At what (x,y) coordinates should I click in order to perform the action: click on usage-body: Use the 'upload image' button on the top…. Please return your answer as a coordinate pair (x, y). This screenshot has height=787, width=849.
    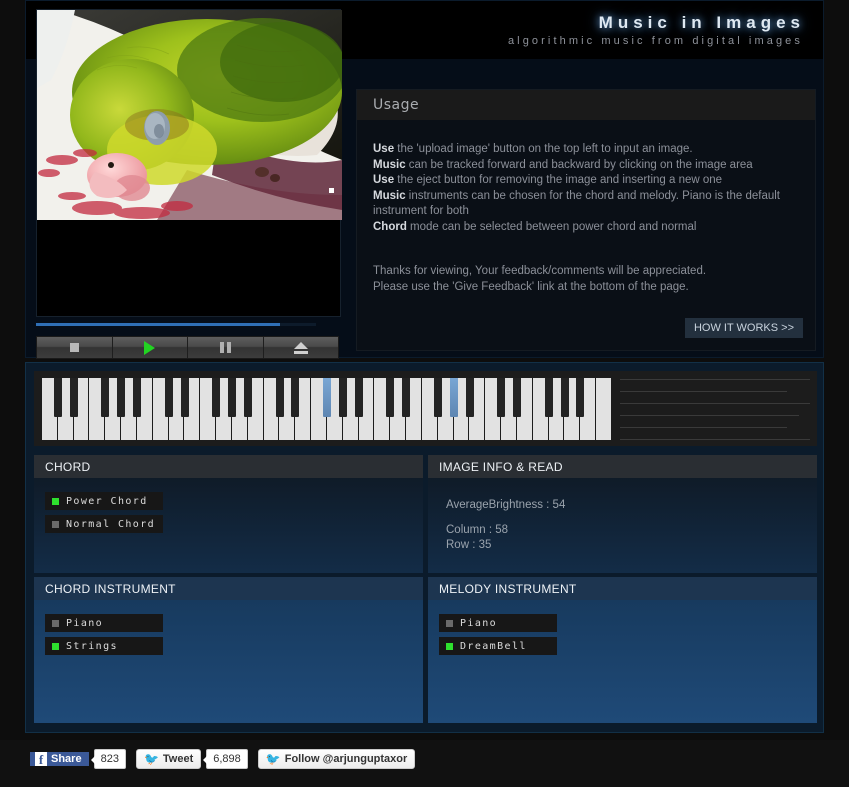
    Looking at the image, I should click on (586, 207).